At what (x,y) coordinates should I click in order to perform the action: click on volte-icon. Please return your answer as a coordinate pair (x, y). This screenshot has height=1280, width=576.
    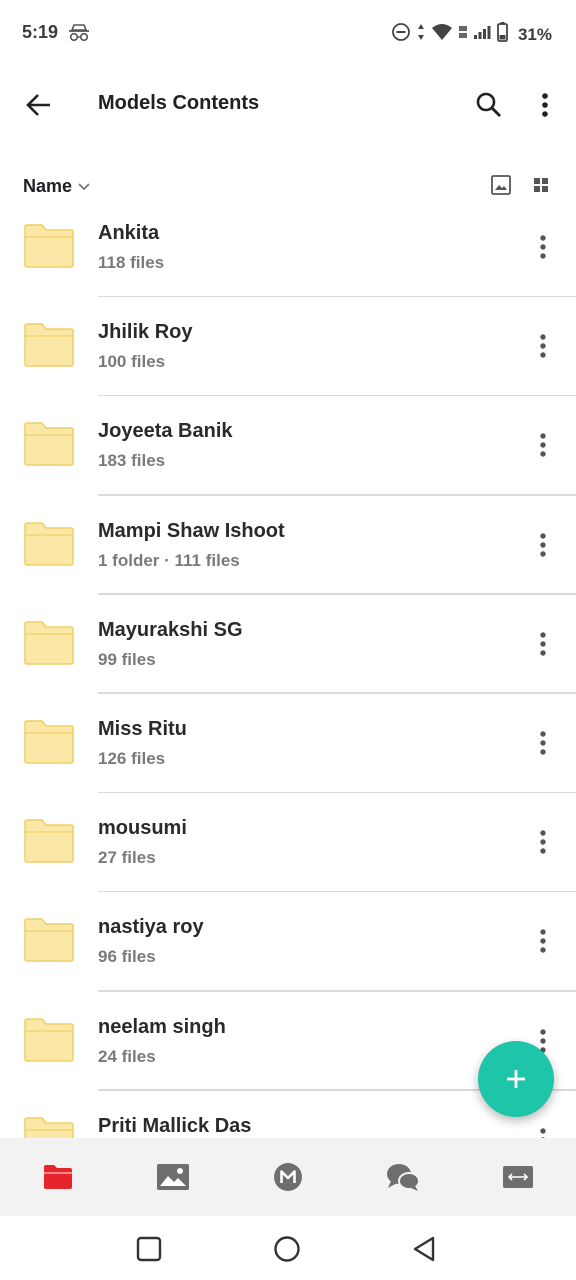
    Looking at the image, I should click on (462, 34).